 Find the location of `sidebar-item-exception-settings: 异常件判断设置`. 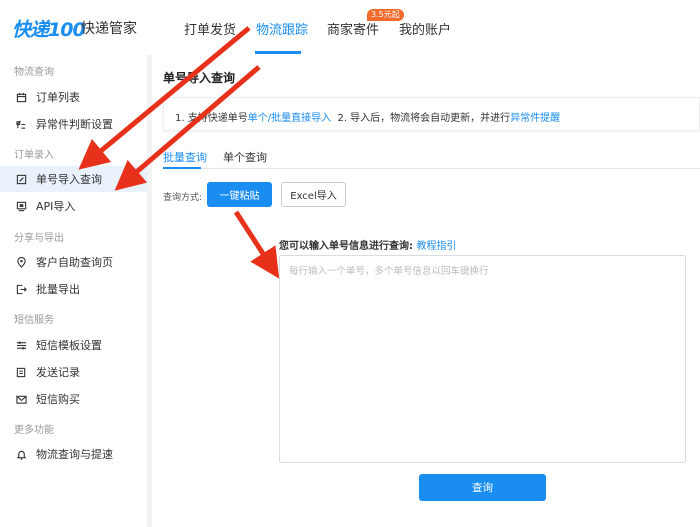

sidebar-item-exception-settings: 异常件判断设置 is located at coordinates (73, 124).